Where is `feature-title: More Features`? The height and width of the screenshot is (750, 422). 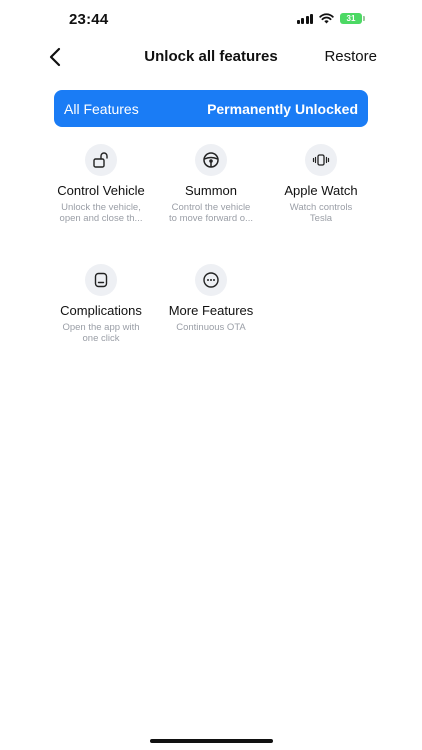
feature-title: More Features is located at coordinates (211, 310).